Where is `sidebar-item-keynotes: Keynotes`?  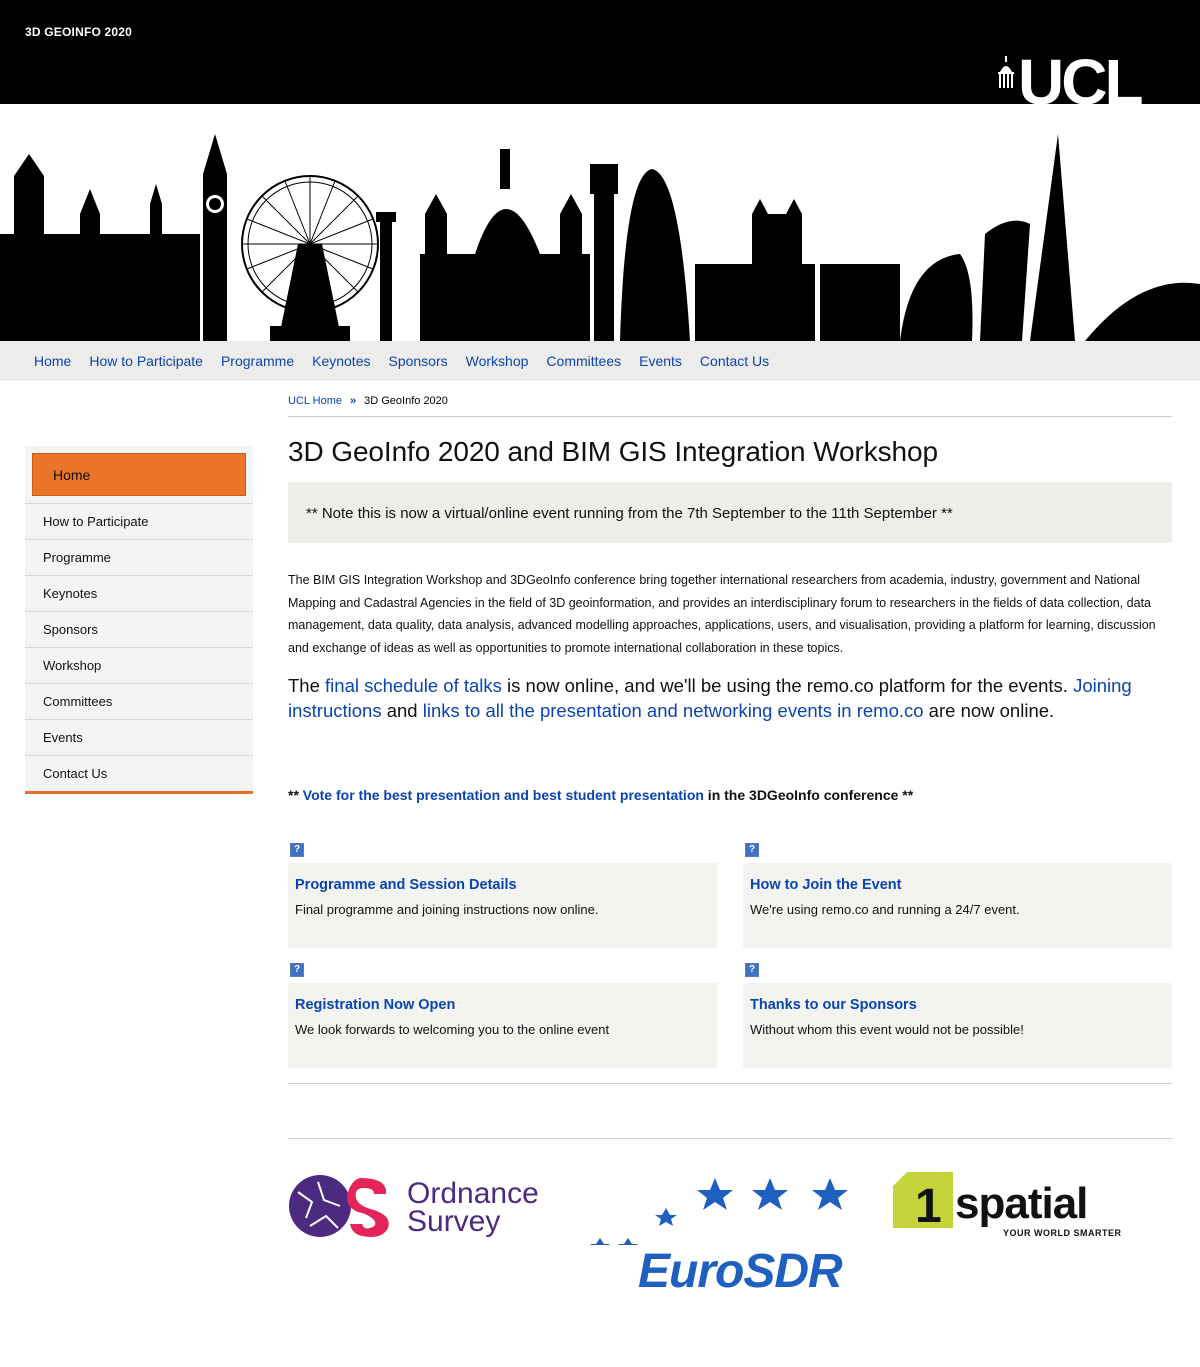 sidebar-item-keynotes: Keynotes is located at coordinates (139, 593).